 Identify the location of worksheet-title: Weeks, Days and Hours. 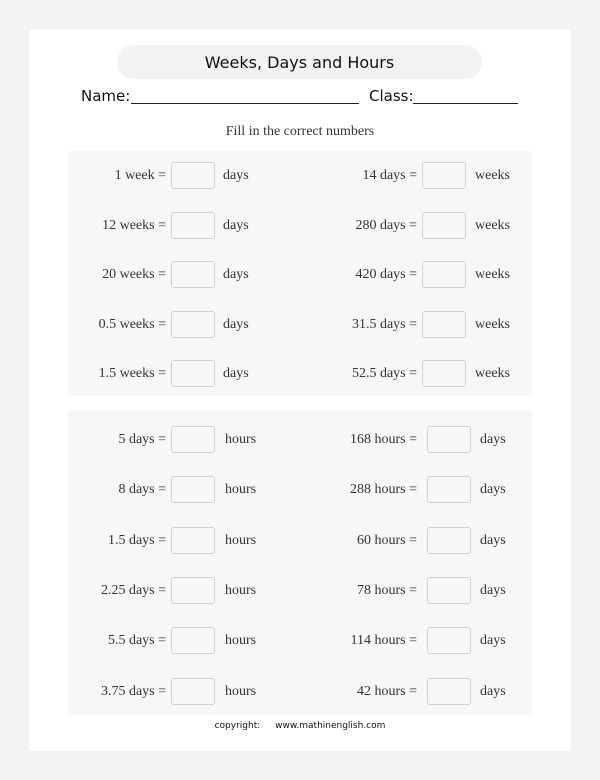
(299, 62).